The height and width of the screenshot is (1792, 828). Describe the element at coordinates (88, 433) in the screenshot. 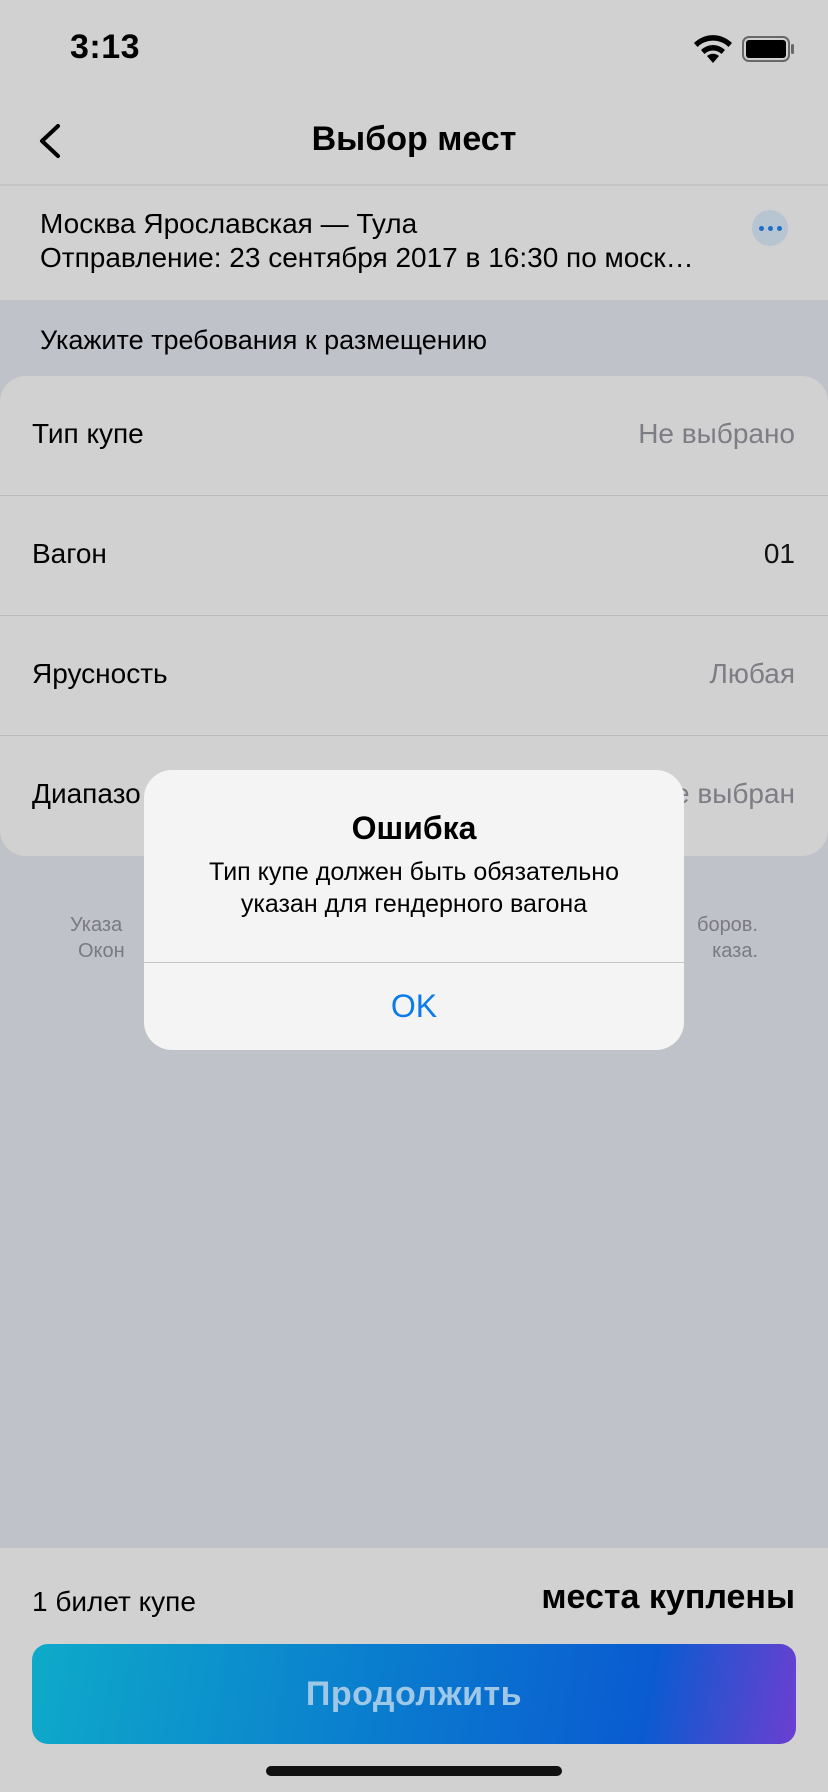

I see `option-label: Тип купе` at that location.